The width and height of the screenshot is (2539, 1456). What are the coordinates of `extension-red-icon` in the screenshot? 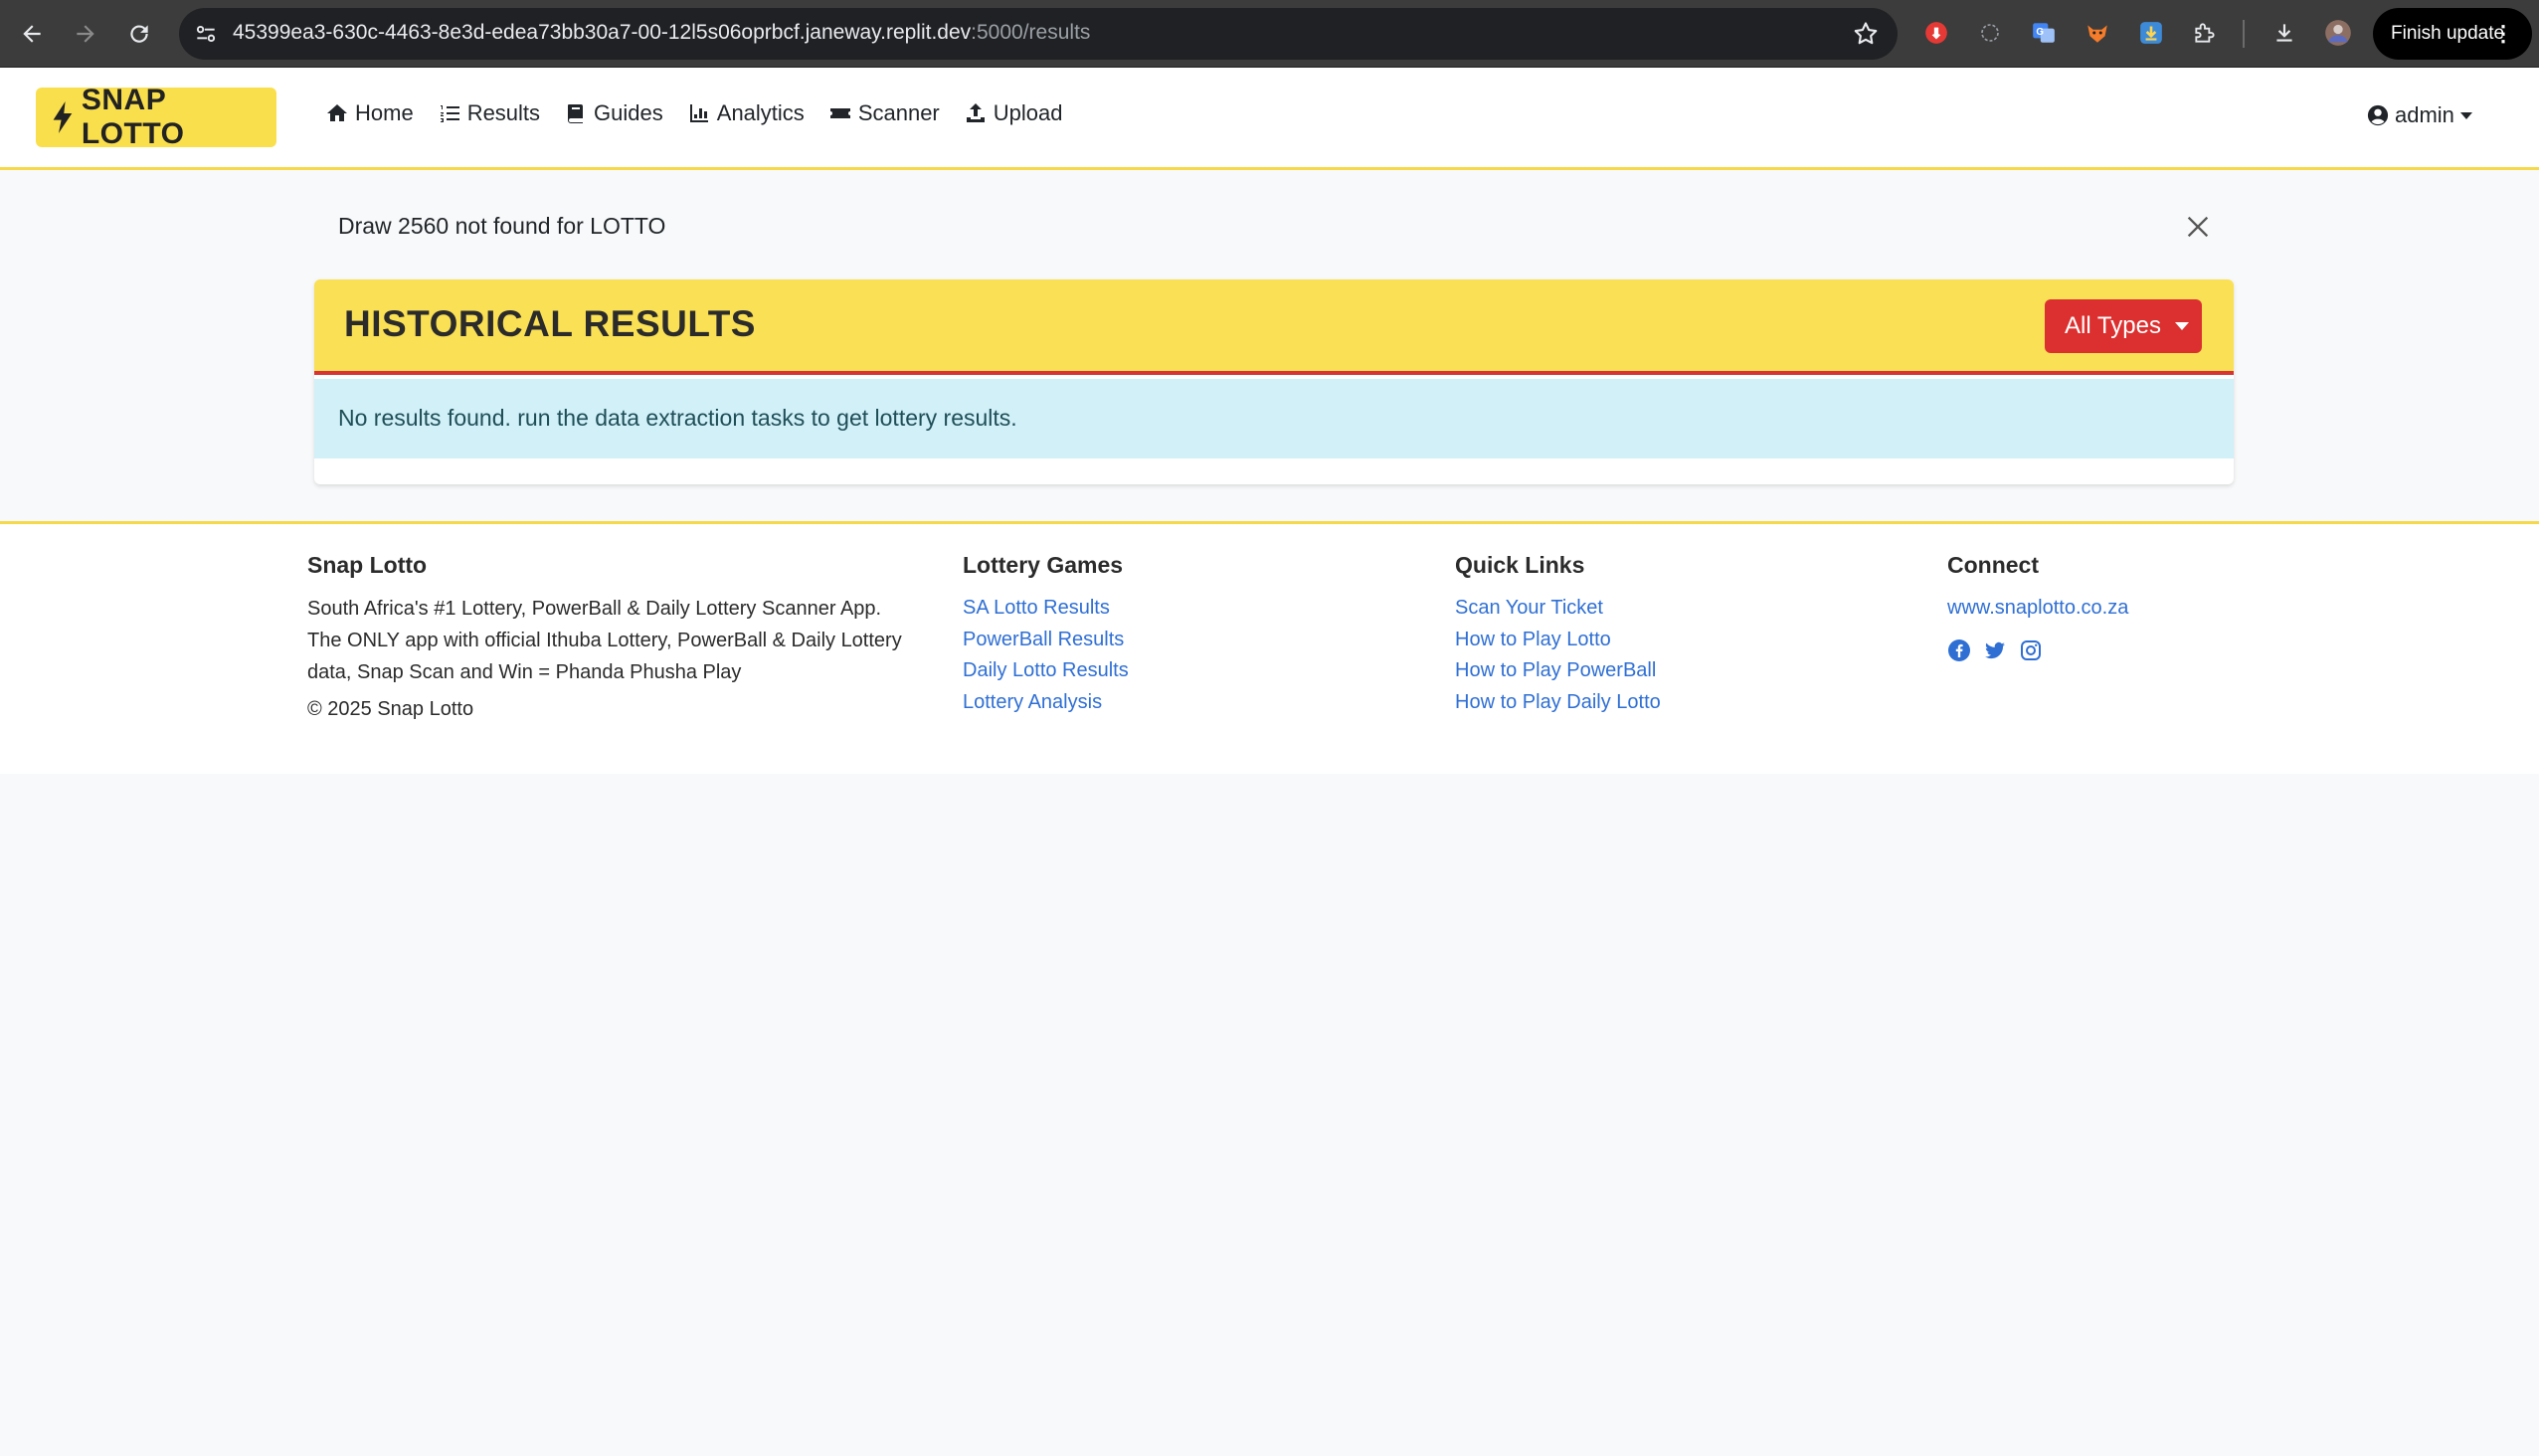 It's located at (1936, 33).